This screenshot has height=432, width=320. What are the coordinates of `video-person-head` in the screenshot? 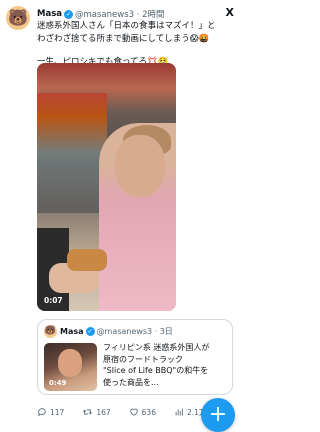 It's located at (140, 166).